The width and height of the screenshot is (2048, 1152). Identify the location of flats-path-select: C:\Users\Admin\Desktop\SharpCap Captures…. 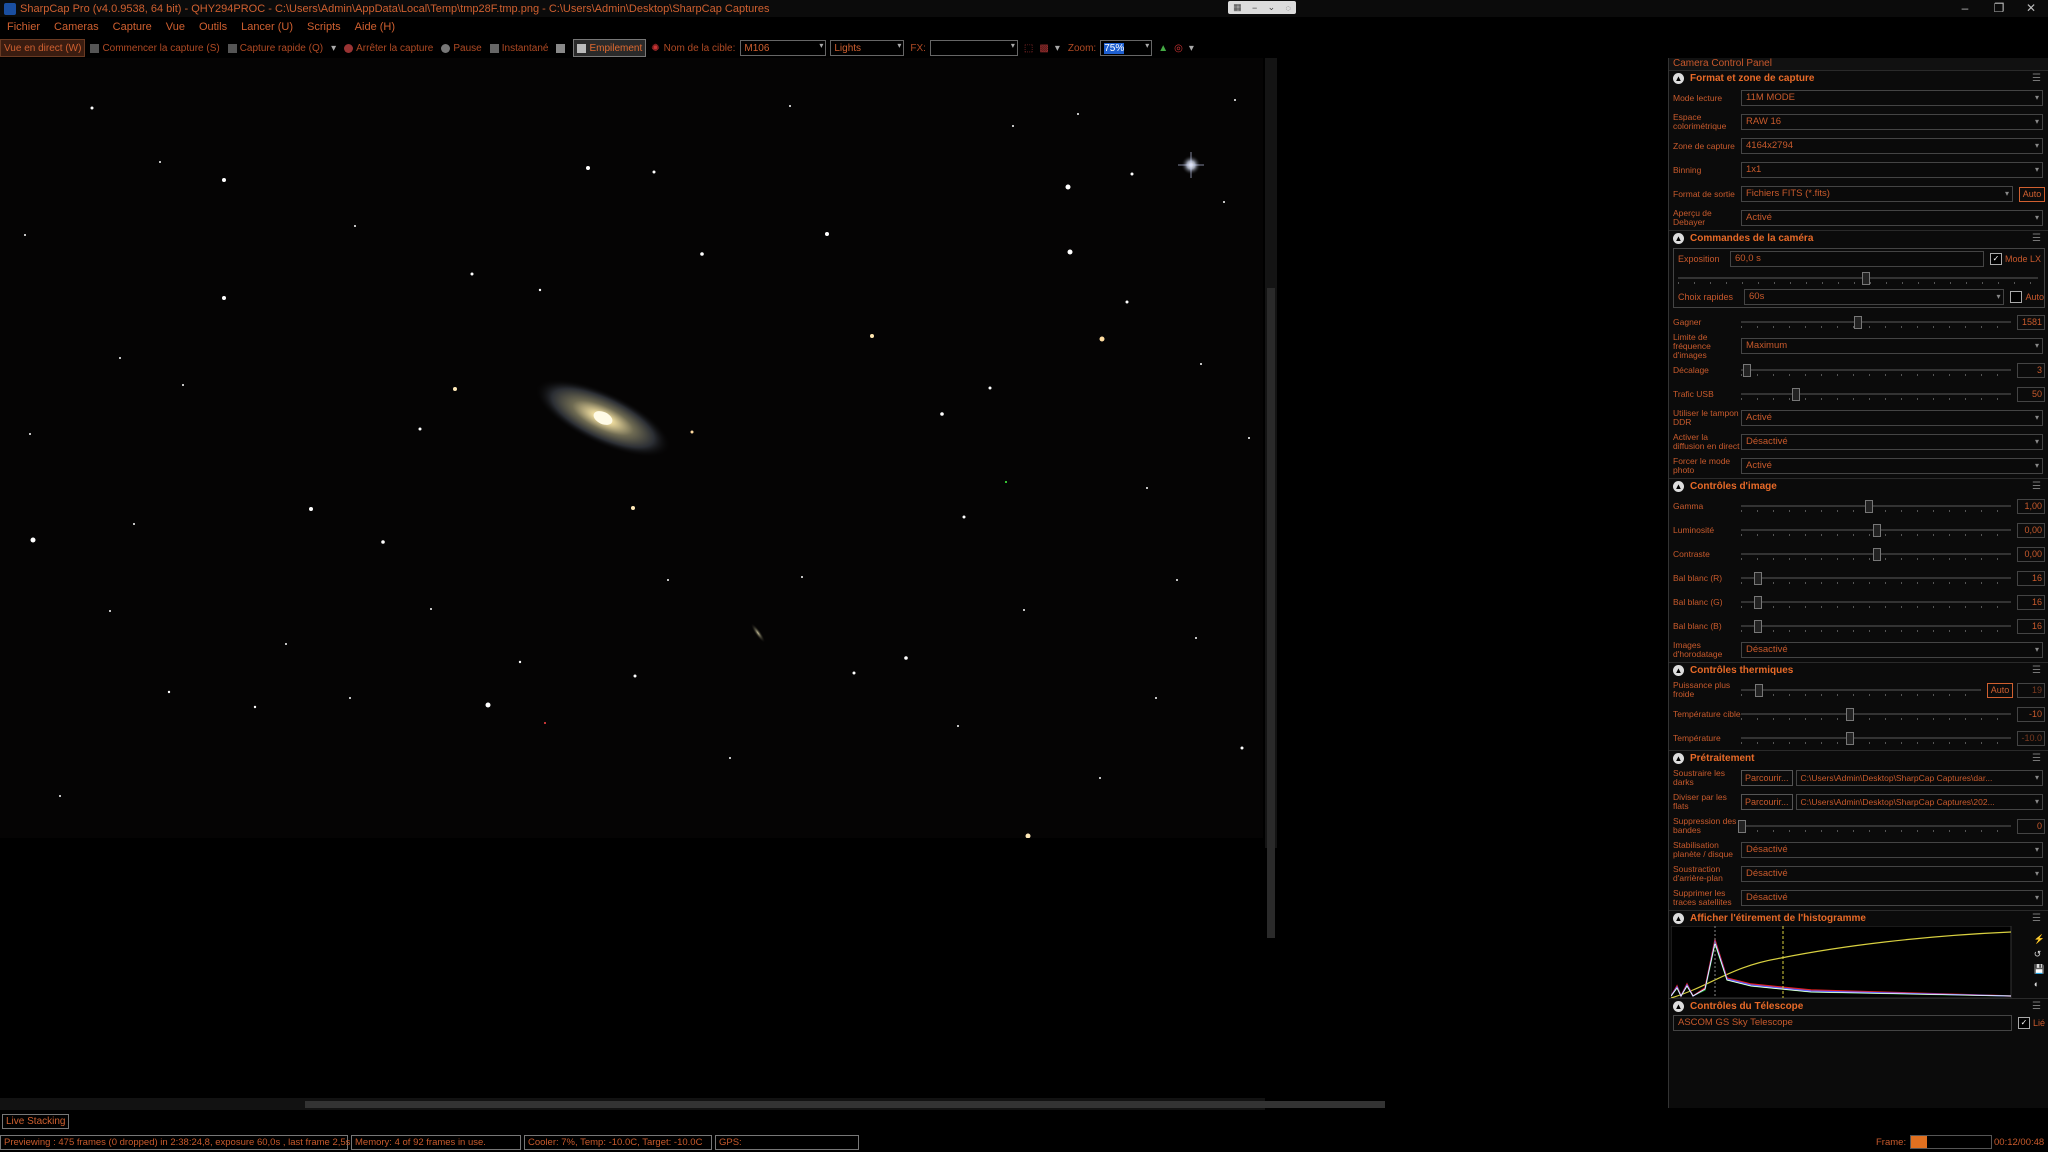
(1919, 802).